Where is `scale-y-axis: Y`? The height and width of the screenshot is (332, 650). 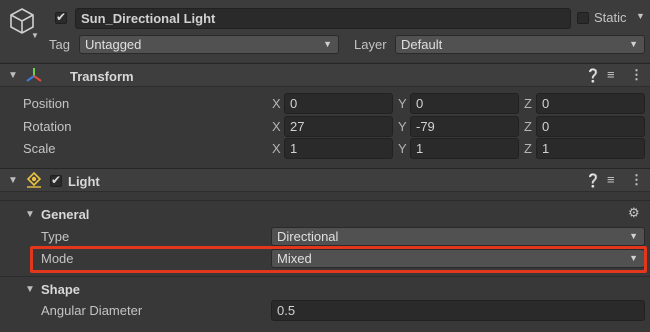
scale-y-axis: Y is located at coordinates (402, 148).